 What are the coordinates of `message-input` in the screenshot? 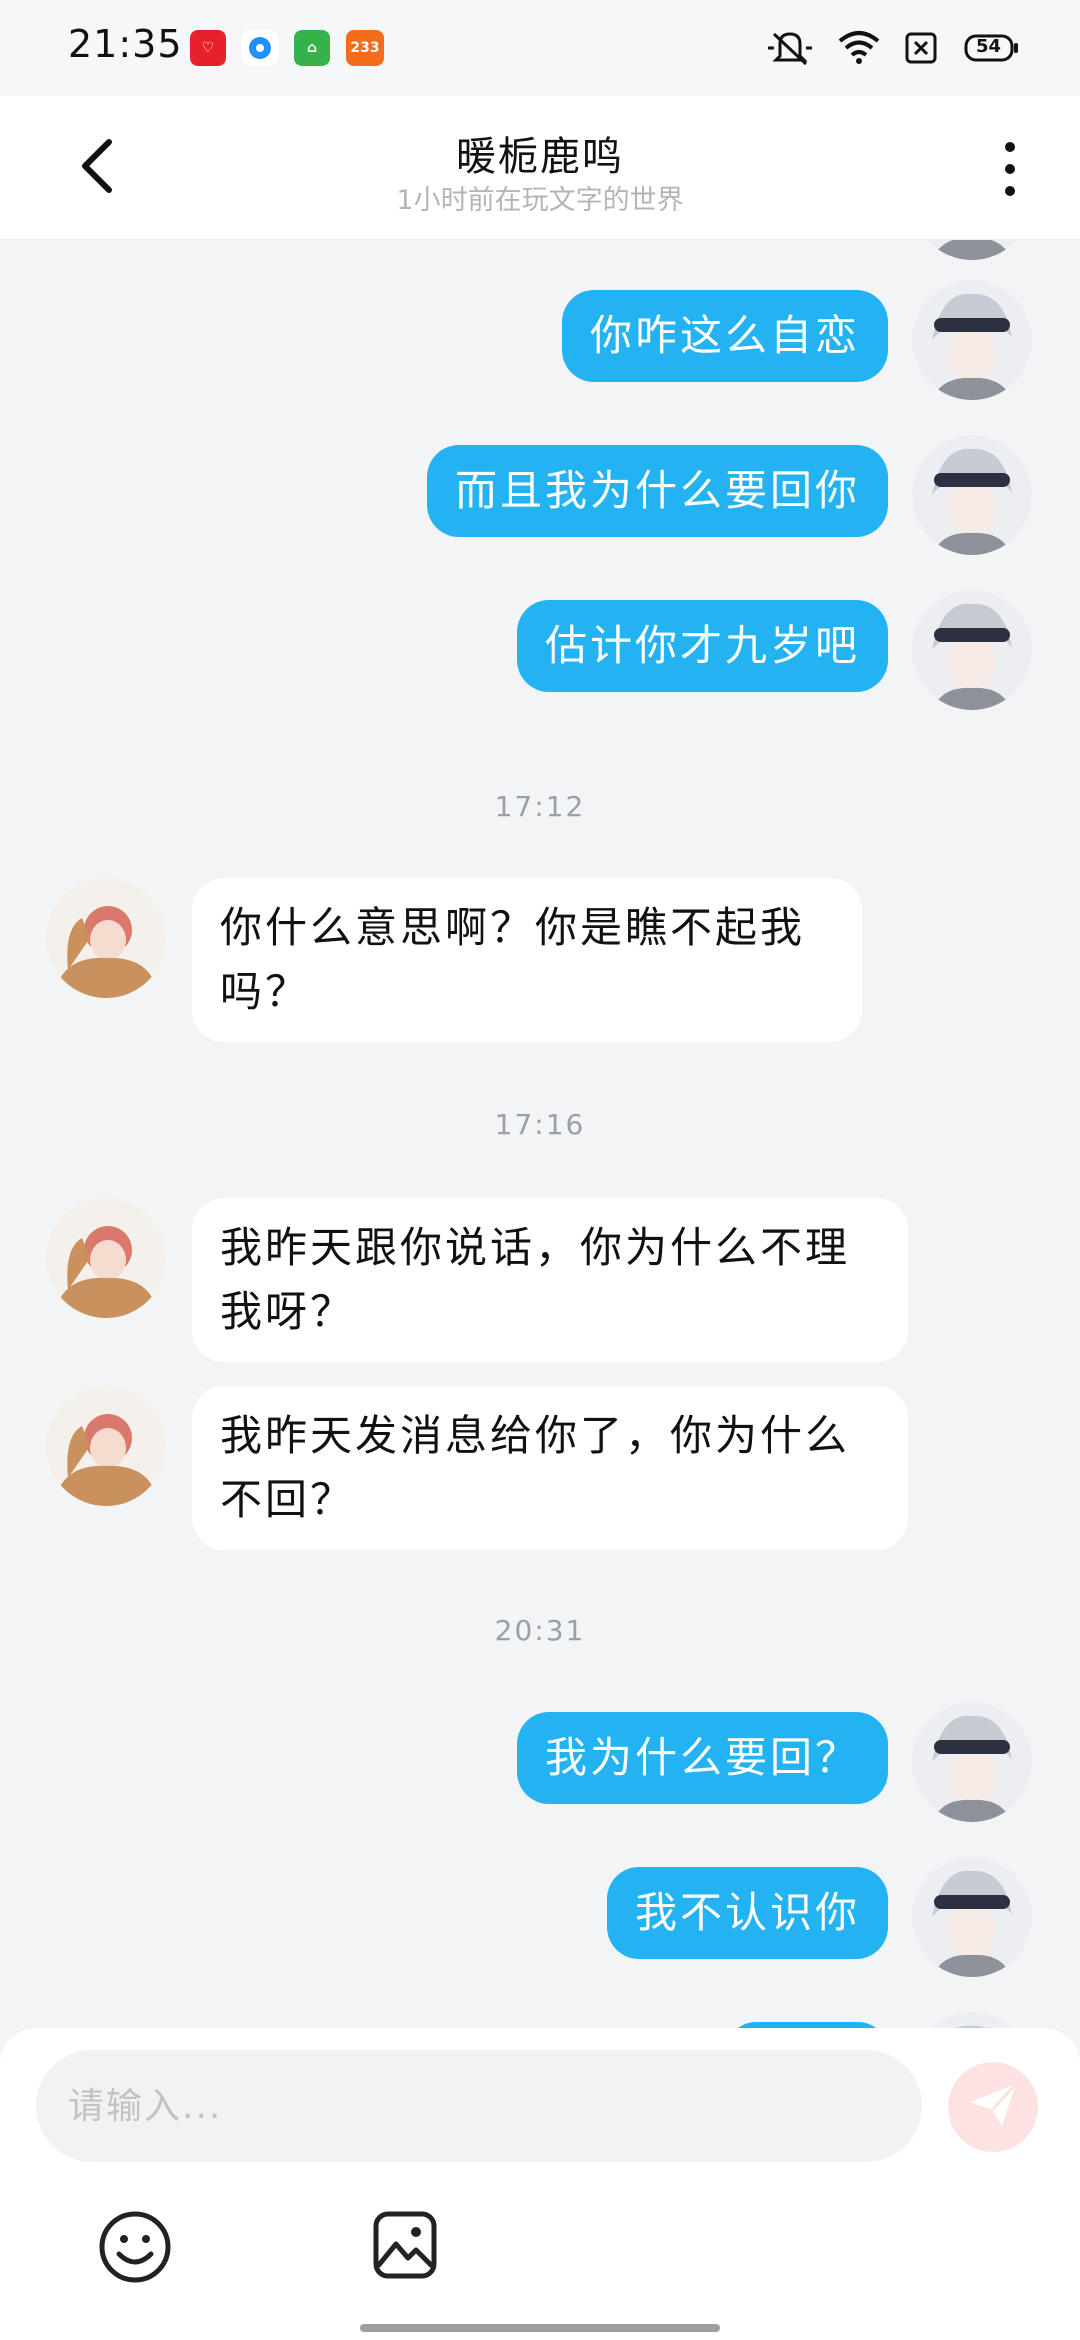 It's located at (479, 2106).